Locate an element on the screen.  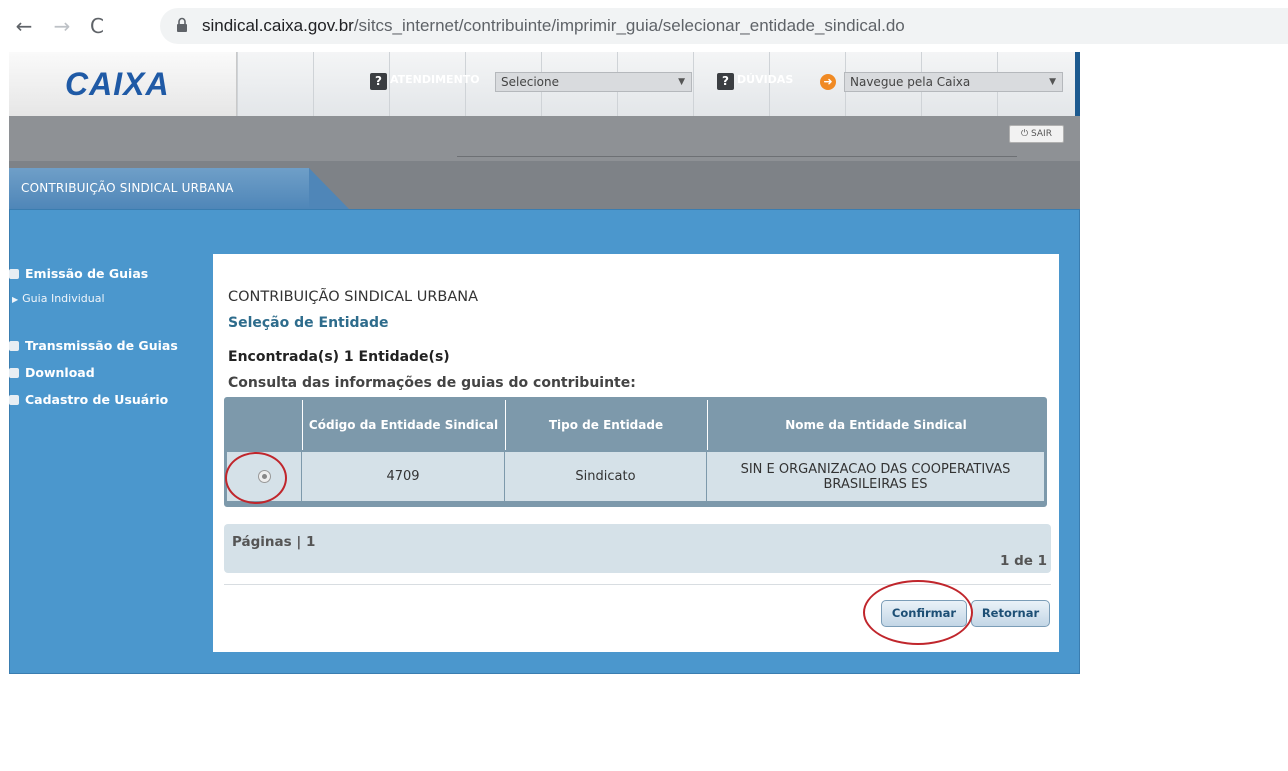
sidebar-item-guia-individual: ▶ Guia Individual is located at coordinates (58, 298).